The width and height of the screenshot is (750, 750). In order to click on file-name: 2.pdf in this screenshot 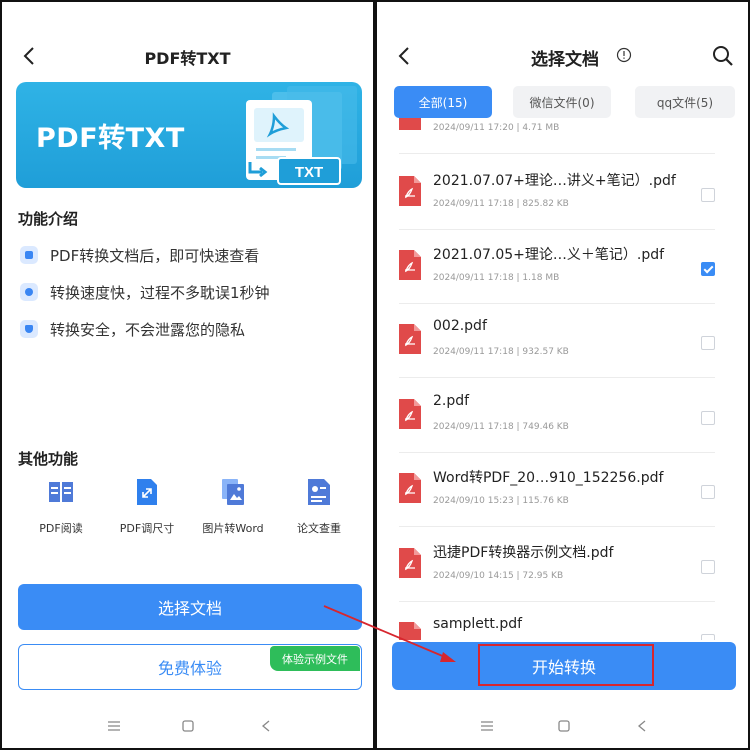, I will do `click(451, 401)`.